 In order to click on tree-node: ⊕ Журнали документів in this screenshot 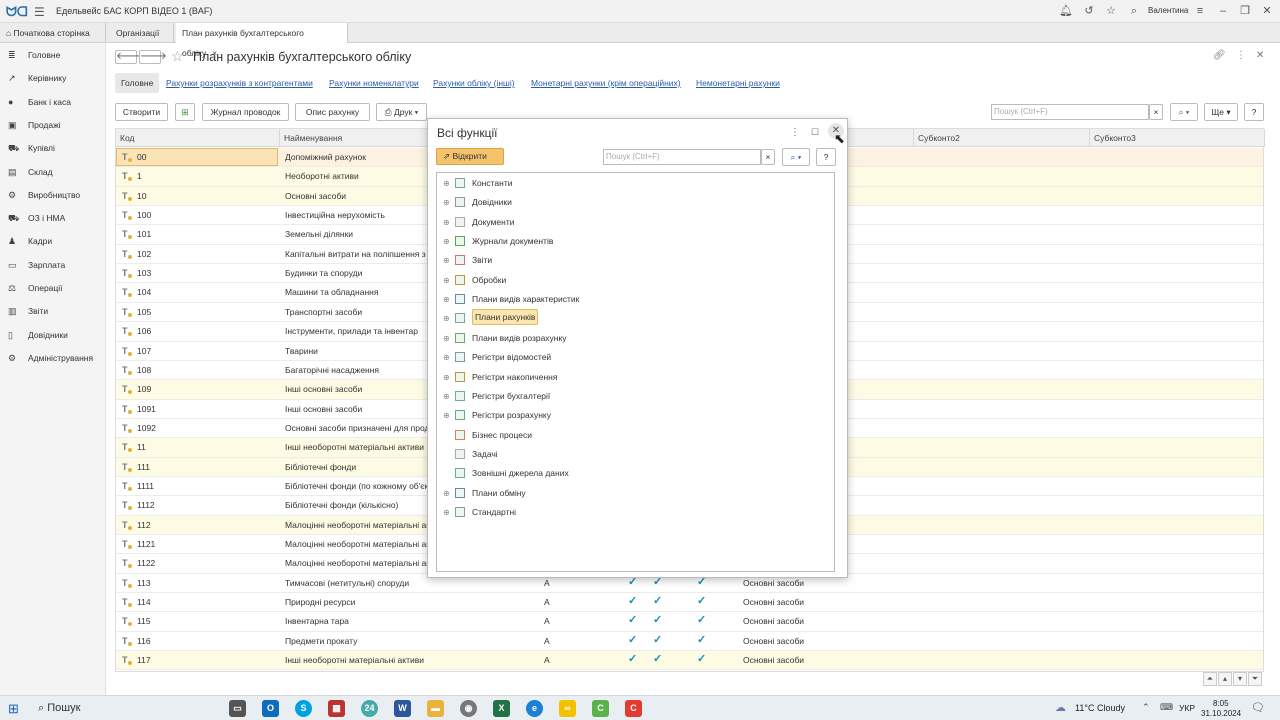, I will do `click(635, 241)`.